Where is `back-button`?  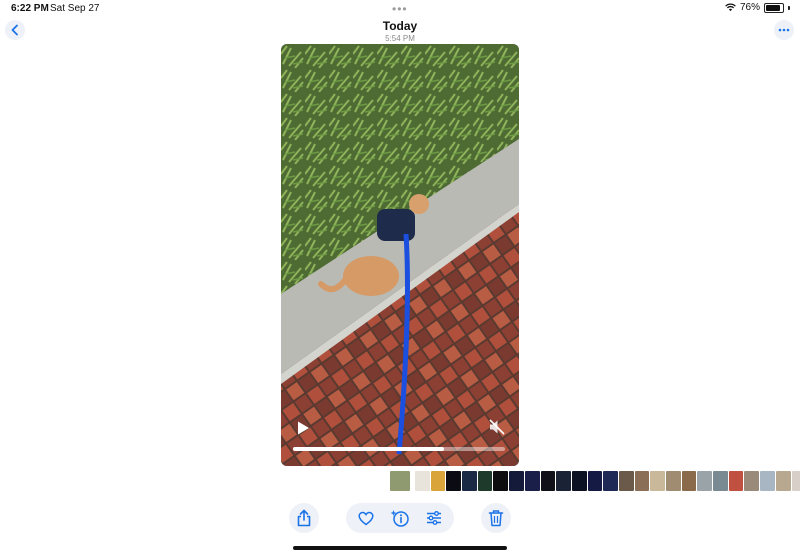 back-button is located at coordinates (15, 30).